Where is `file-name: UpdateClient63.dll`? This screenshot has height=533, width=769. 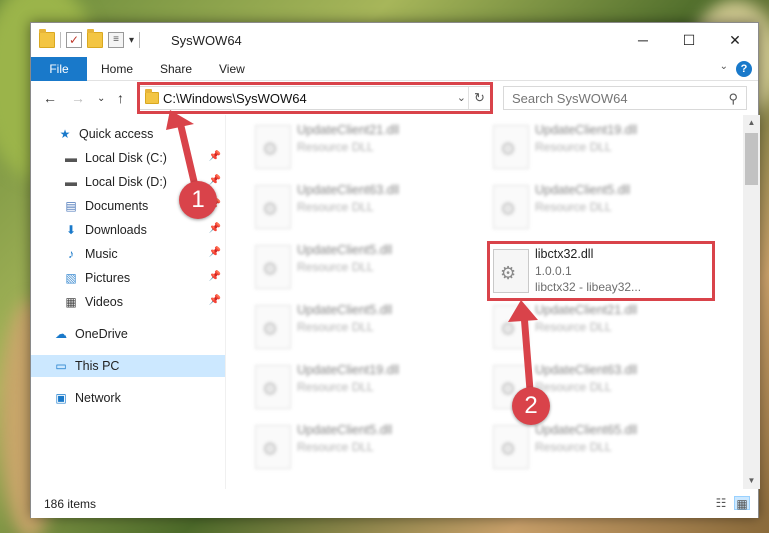 file-name: UpdateClient63.dll is located at coordinates (586, 370).